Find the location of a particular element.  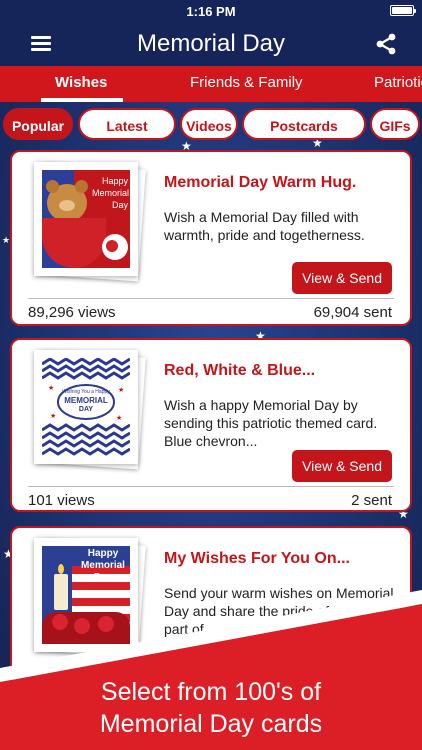

filter-postcards: Postcards is located at coordinates (304, 124).